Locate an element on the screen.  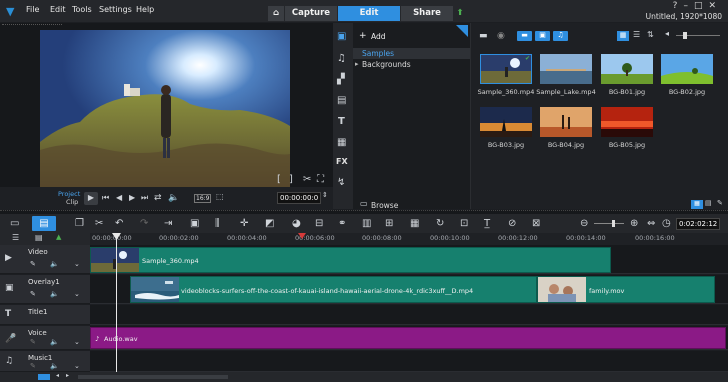
timecode-stepper-icon: ⇕ is located at coordinates (325, 195).